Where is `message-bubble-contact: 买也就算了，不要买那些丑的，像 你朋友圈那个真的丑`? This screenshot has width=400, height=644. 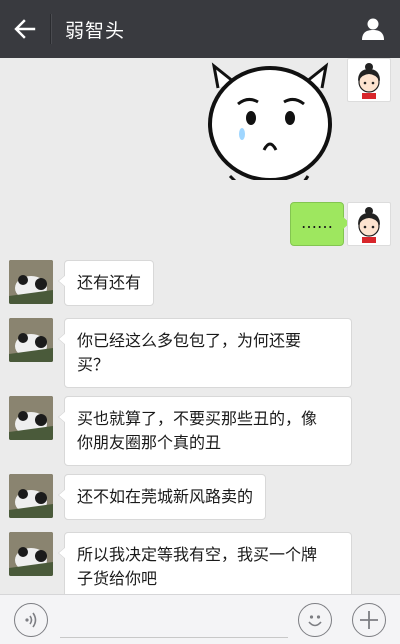
message-bubble-contact: 买也就算了，不要买那些丑的，像 你朋友圈那个真的丑 is located at coordinates (205, 431).